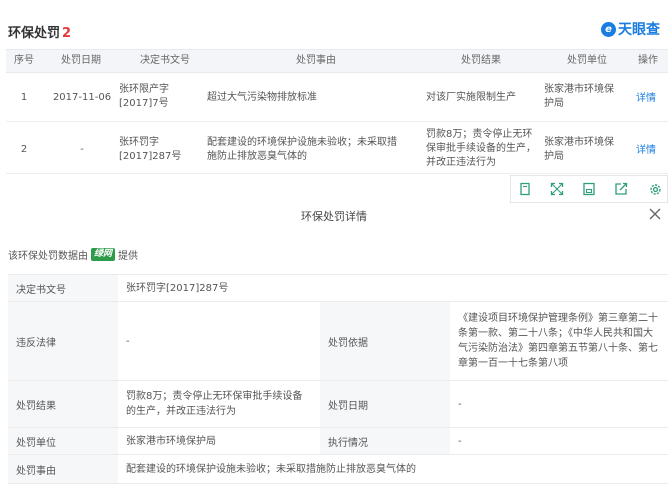  I want to click on detail-value-law: -, so click(219, 341).